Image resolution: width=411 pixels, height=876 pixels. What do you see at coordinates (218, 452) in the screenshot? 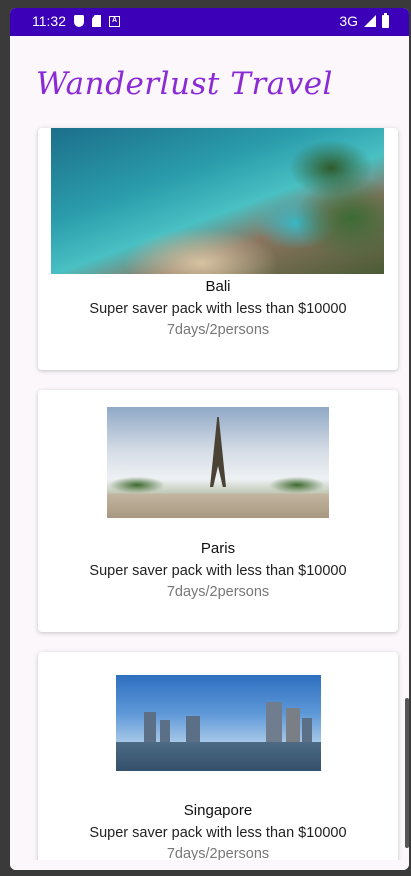
I see `eiffel-tower-shape` at bounding box center [218, 452].